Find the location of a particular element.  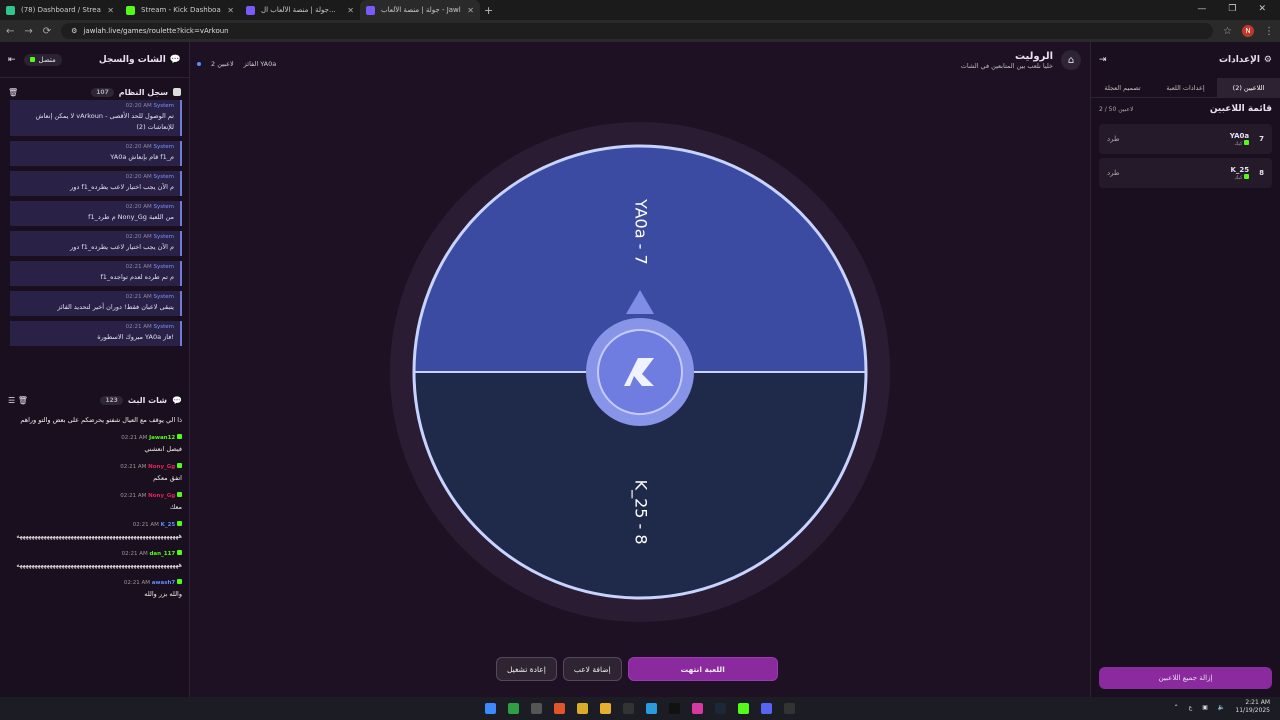

system-log-item: 02:20 AM System YA0a قام بإنعاش f1_م is located at coordinates (96, 153).